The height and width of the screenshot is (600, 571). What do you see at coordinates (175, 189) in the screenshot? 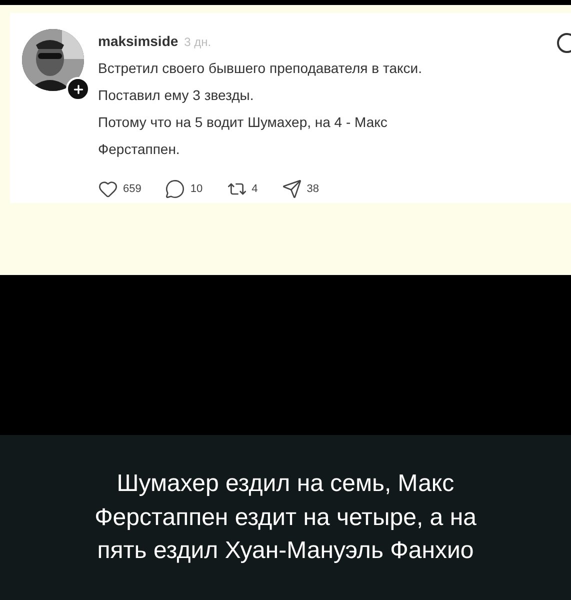
I see `speech-bubble-icon` at bounding box center [175, 189].